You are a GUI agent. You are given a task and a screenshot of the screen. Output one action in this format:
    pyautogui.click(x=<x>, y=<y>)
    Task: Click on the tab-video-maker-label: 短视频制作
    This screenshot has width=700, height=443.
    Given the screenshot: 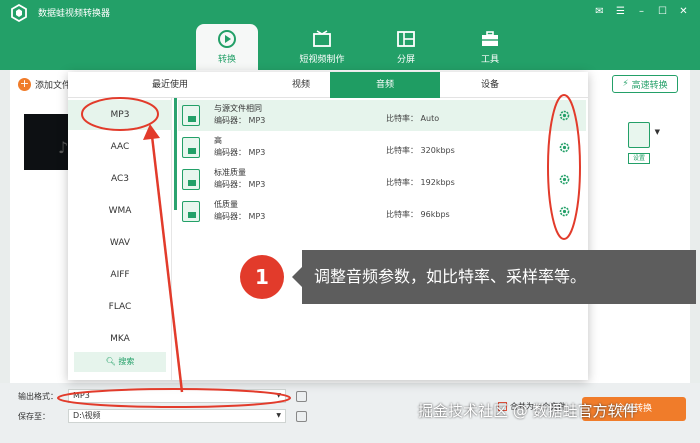 What is the action you would take?
    pyautogui.click(x=322, y=60)
    